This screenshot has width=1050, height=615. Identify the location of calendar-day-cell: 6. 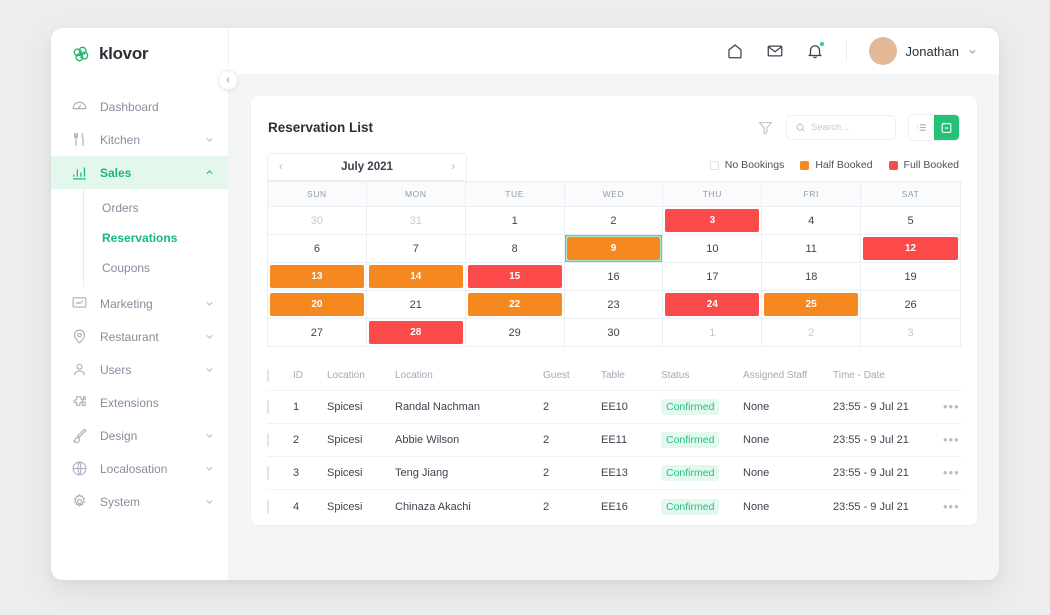
(317, 248).